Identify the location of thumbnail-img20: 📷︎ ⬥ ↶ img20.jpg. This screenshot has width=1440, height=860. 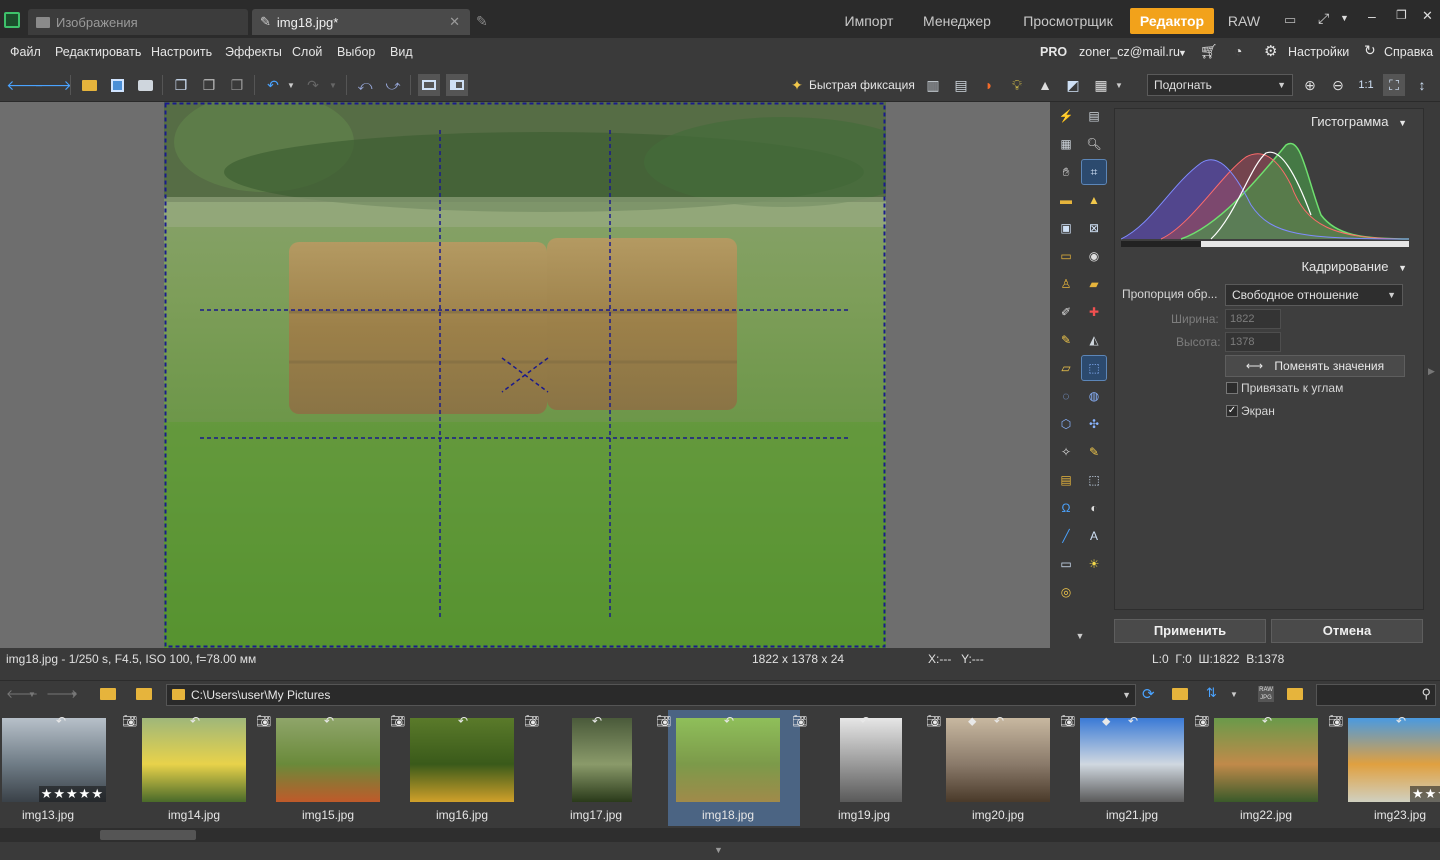
(998, 768).